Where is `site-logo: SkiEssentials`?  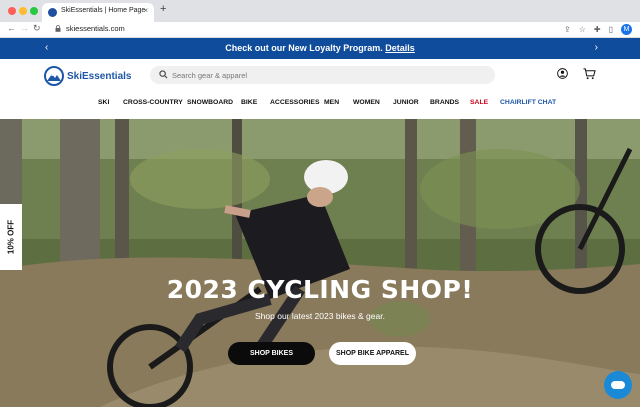 site-logo: SkiEssentials is located at coordinates (87, 76).